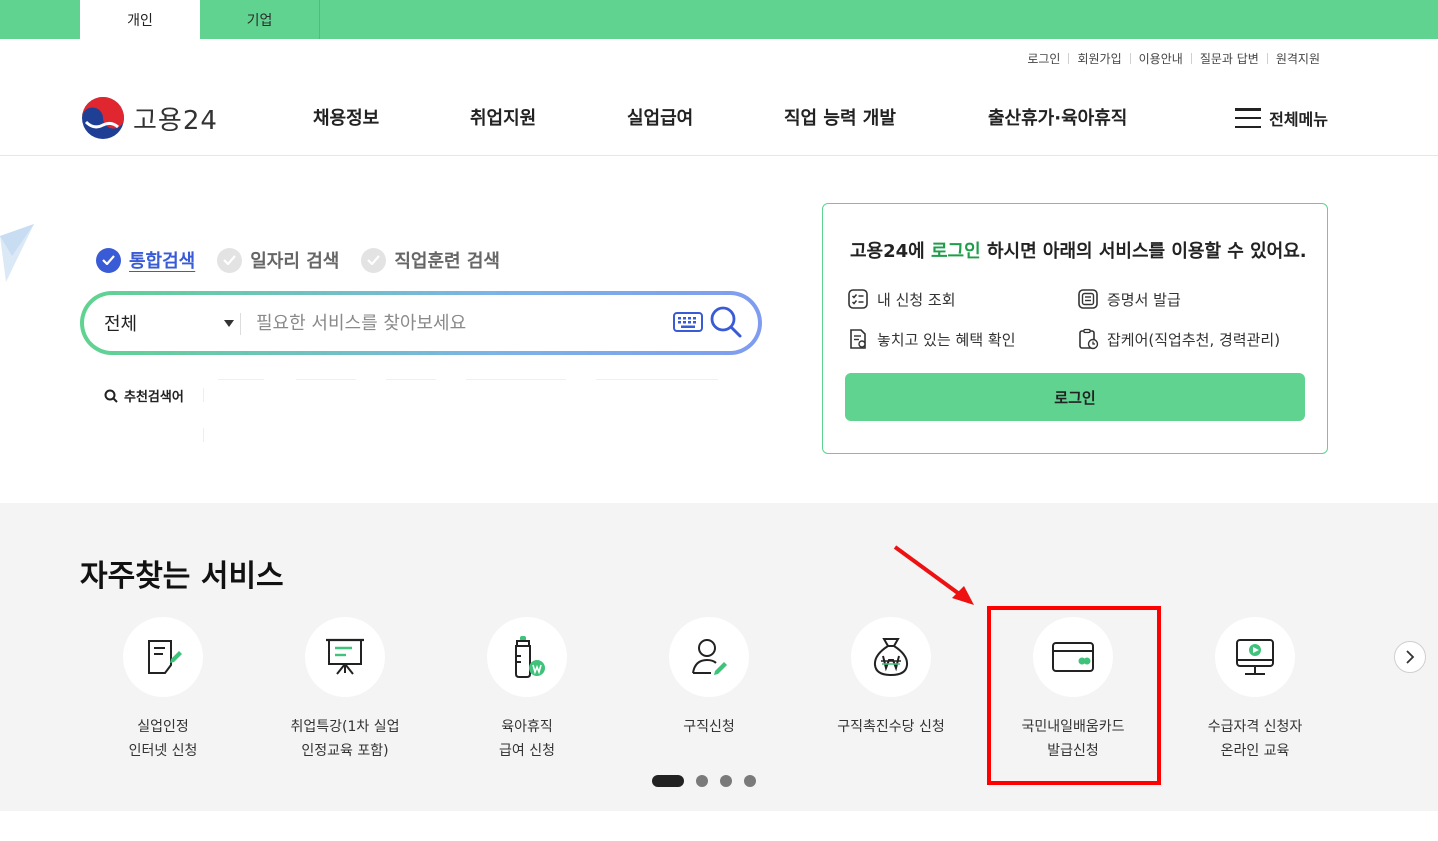 The image size is (1438, 841). Describe the element at coordinates (163, 739) in the screenshot. I see `service-label: 실업인정 인터넷 신청` at that location.